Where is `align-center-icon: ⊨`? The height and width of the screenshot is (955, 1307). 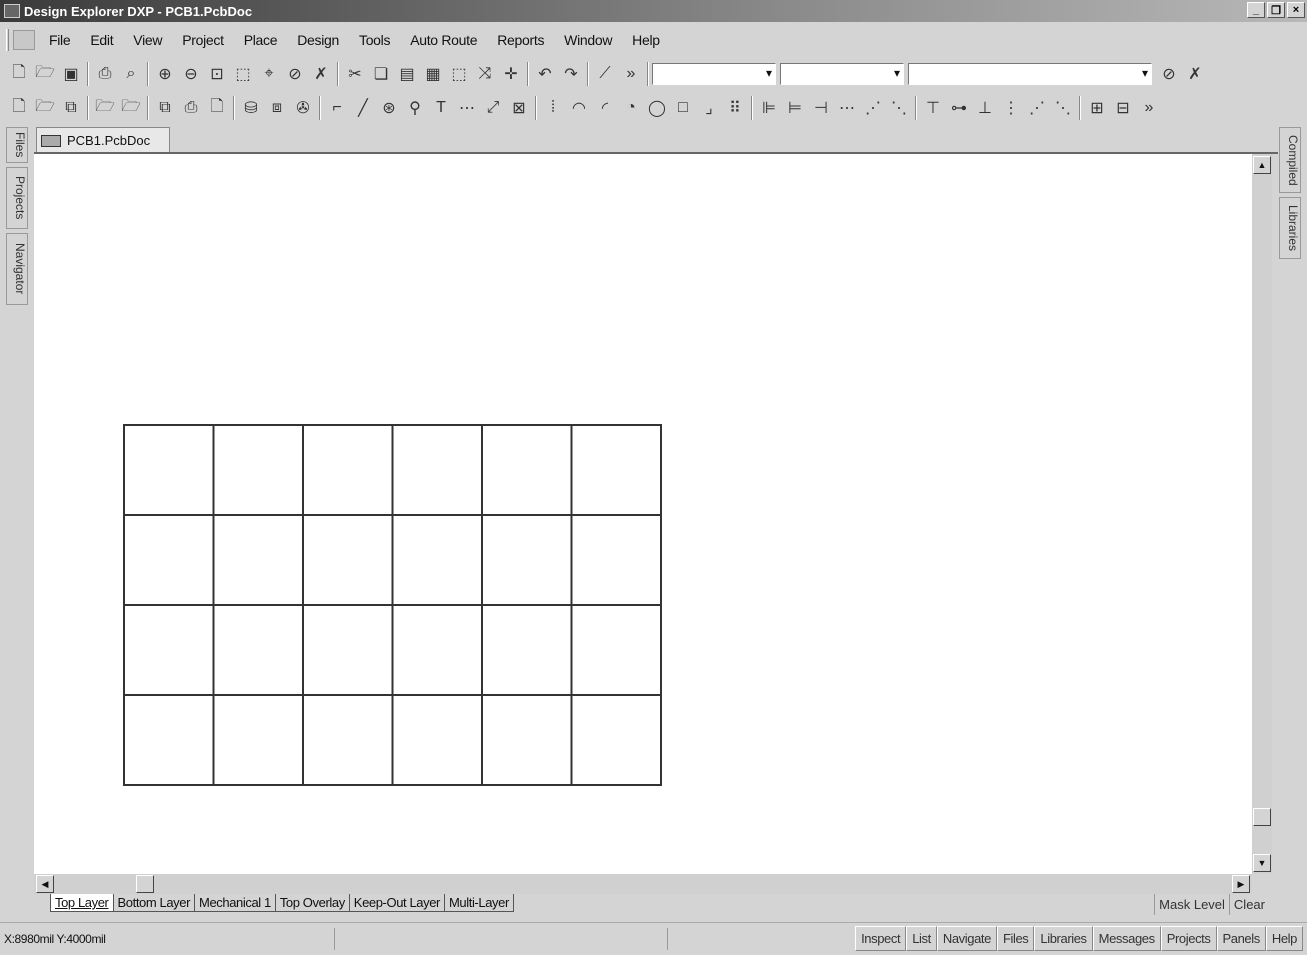
align-center-icon: ⊨ is located at coordinates (795, 108).